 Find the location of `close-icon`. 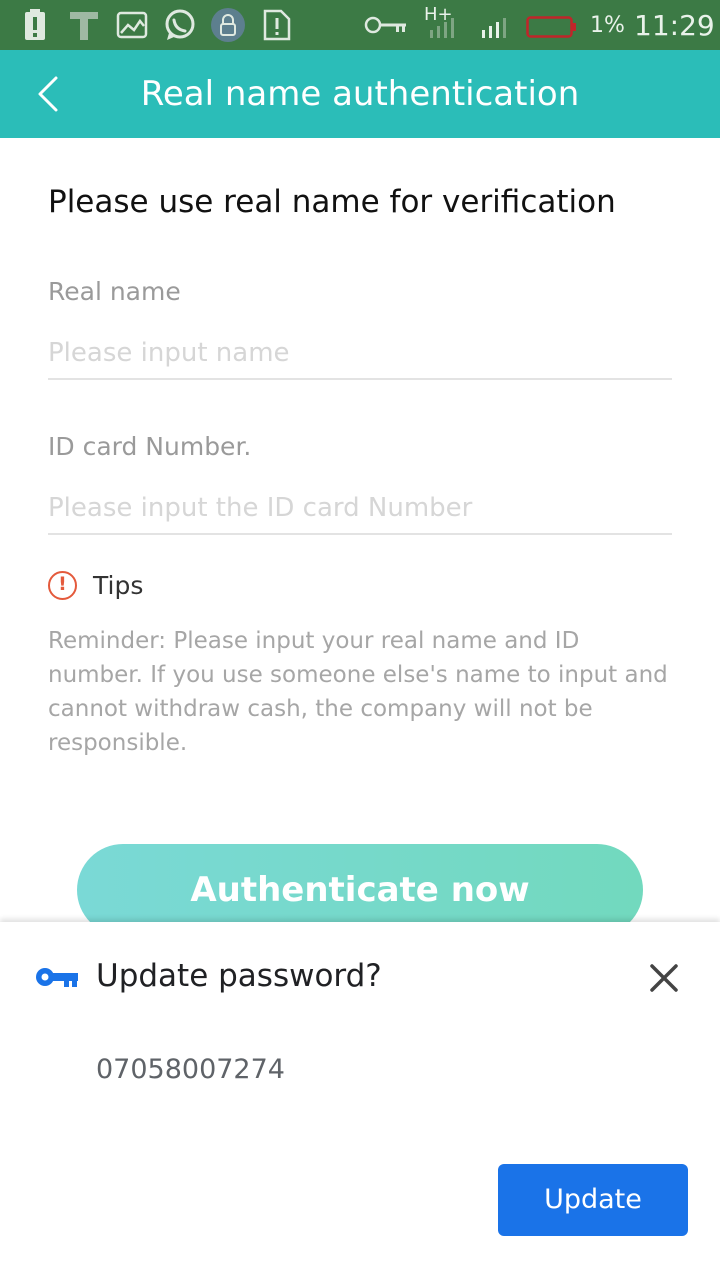

close-icon is located at coordinates (664, 978).